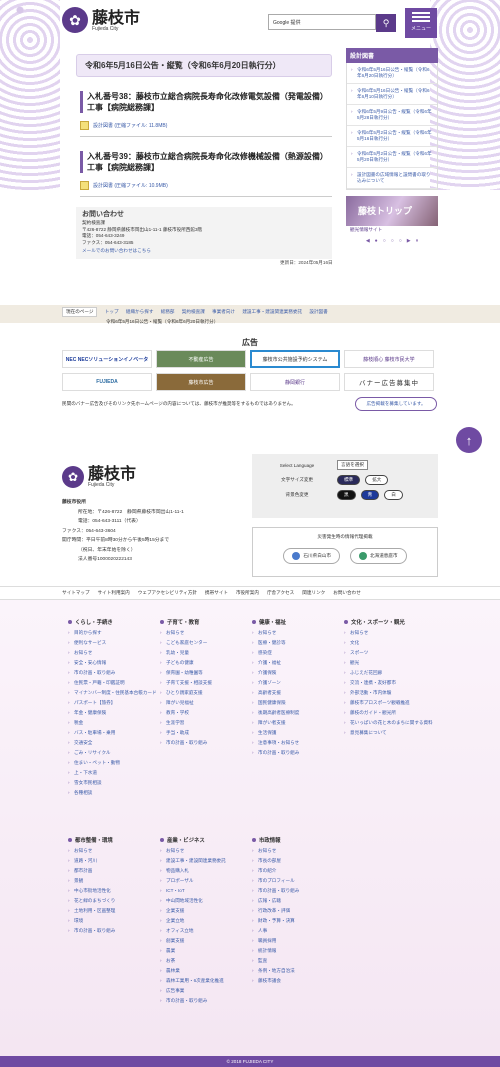 The width and height of the screenshot is (500, 1067). Describe the element at coordinates (378, 556) in the screenshot. I see `partner-city-link: 北海道恵庭市` at that location.